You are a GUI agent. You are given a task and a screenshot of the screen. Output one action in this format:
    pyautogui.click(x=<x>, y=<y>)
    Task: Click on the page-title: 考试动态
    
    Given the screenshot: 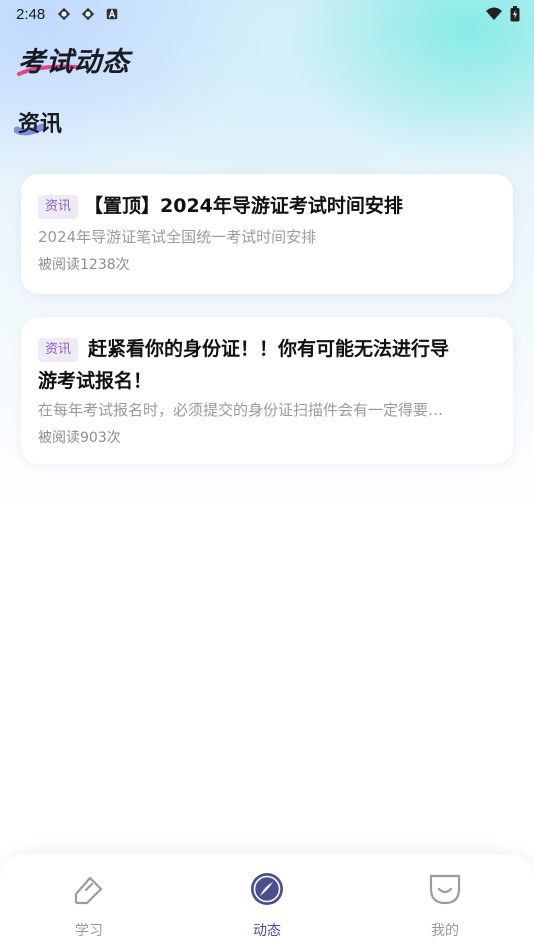 What is the action you would take?
    pyautogui.click(x=74, y=62)
    